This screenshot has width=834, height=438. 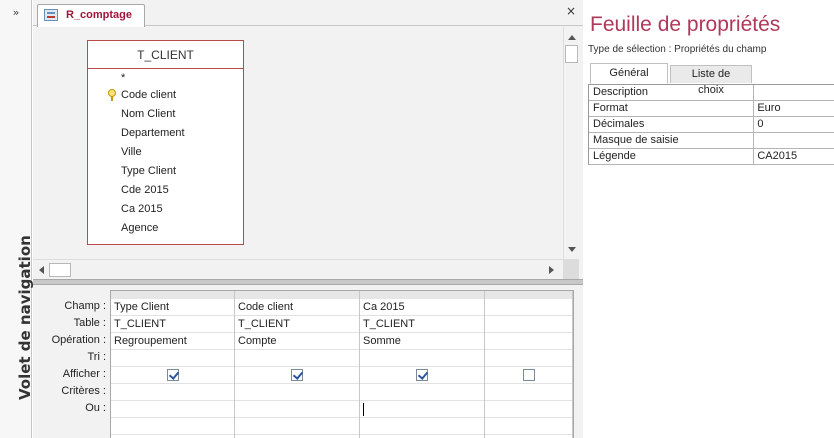 What do you see at coordinates (165, 55) in the screenshot?
I see `table-title: T_CLIENT` at bounding box center [165, 55].